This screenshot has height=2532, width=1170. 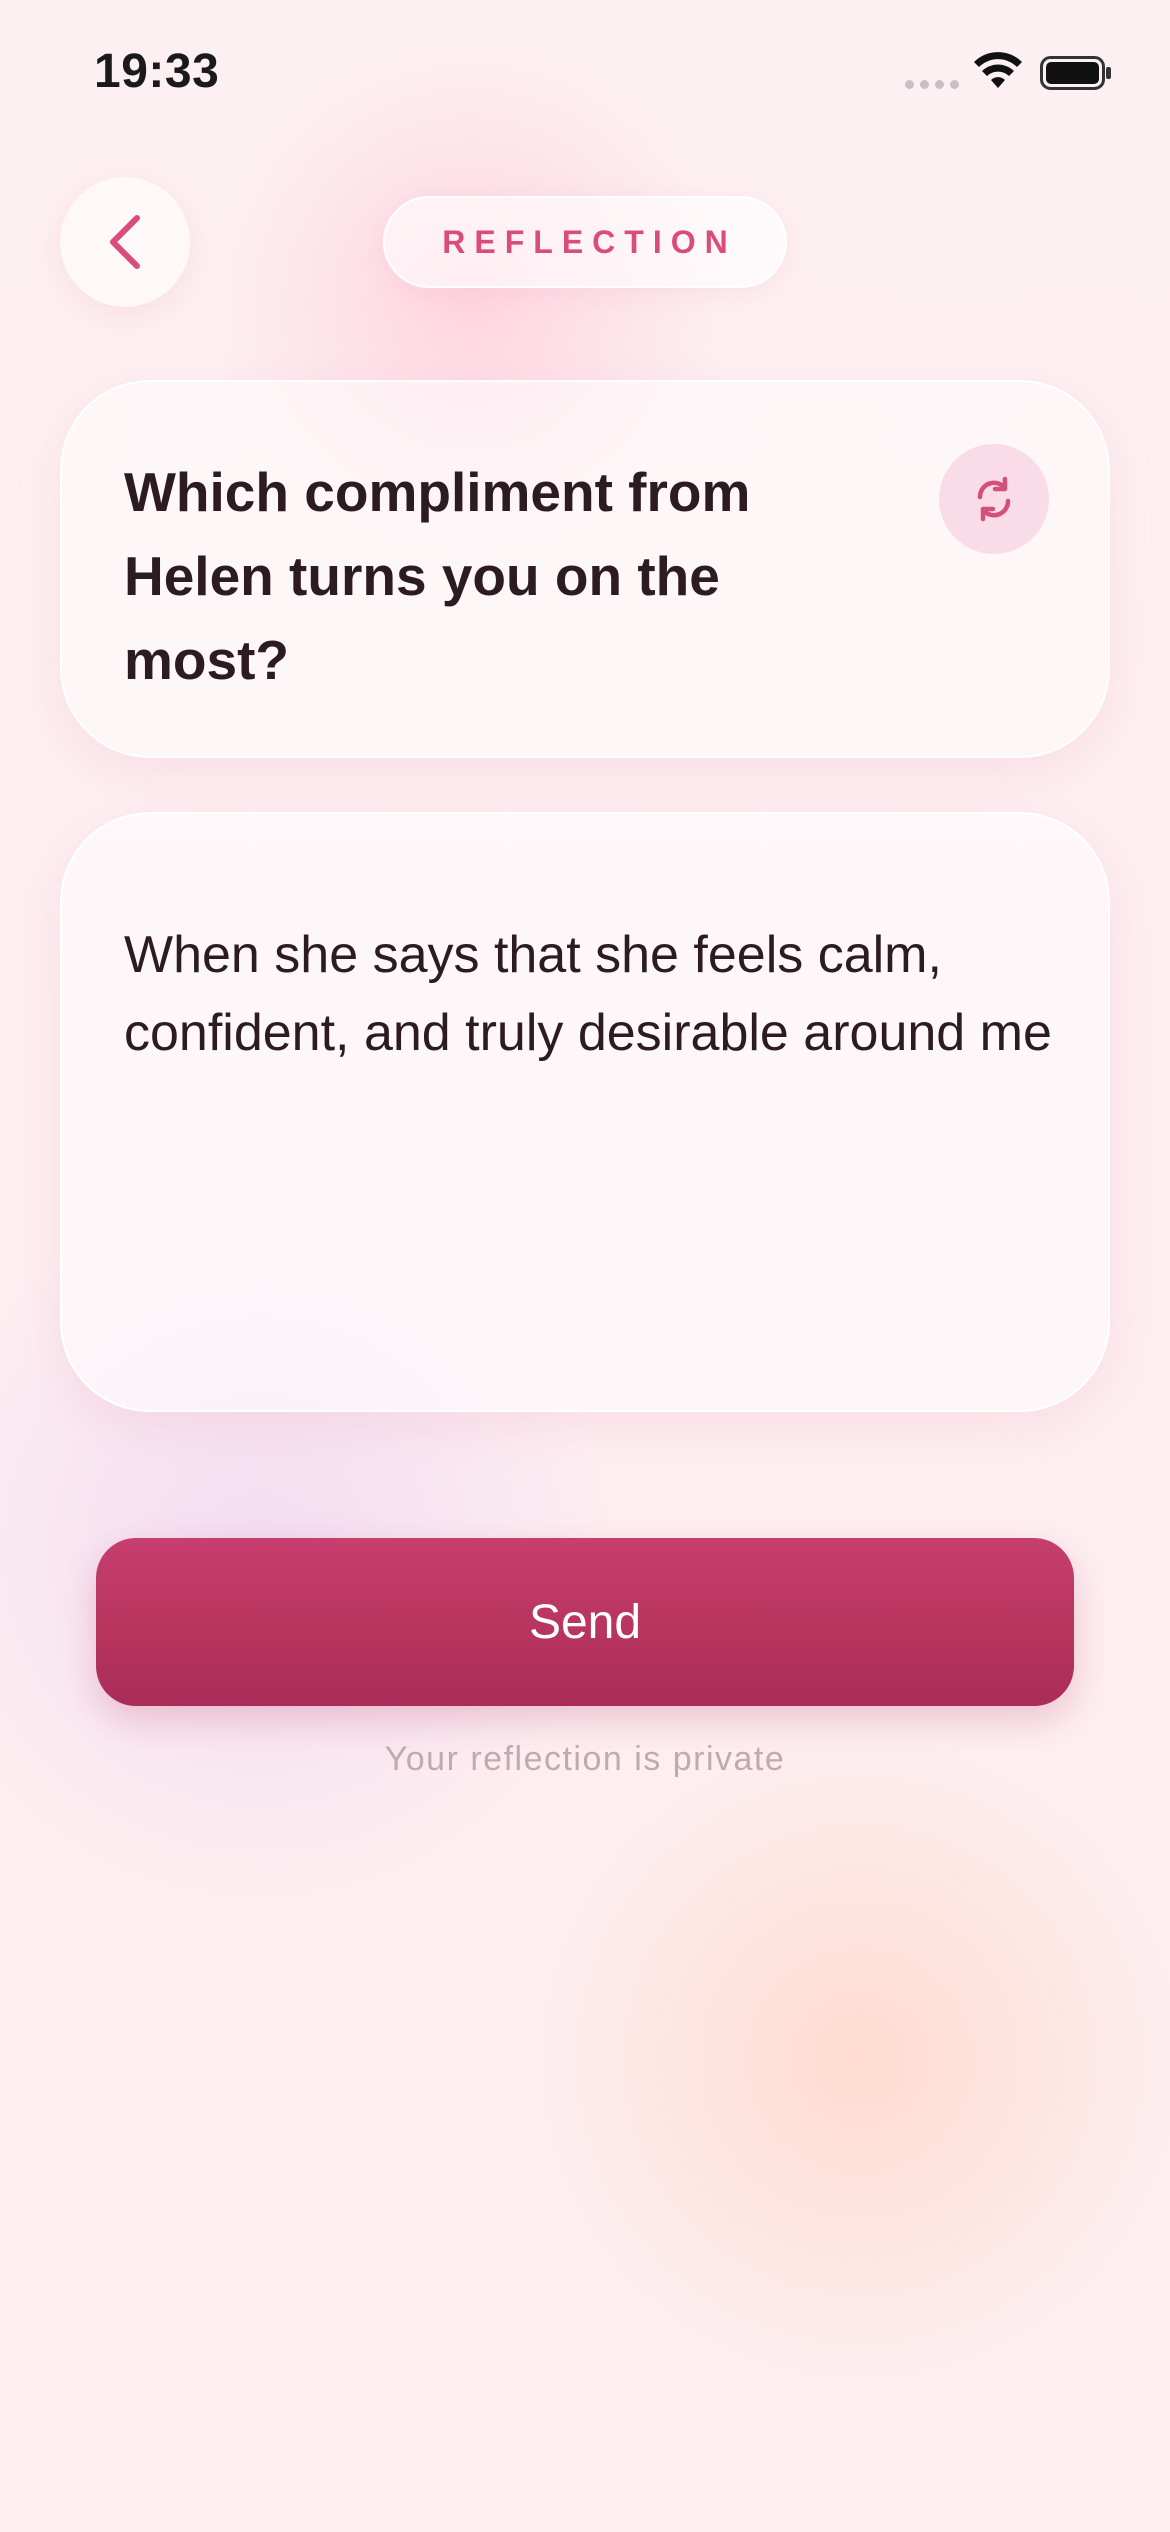 I want to click on send-button: Send, so click(x=585, y=1622).